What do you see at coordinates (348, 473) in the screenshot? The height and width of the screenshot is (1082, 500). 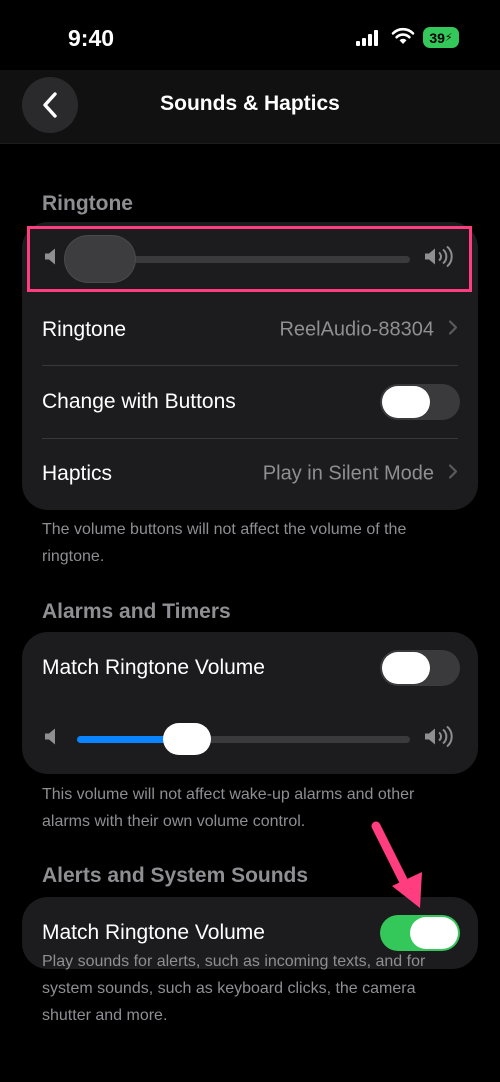 I see `haptics-value: Play in Silent Mode` at bounding box center [348, 473].